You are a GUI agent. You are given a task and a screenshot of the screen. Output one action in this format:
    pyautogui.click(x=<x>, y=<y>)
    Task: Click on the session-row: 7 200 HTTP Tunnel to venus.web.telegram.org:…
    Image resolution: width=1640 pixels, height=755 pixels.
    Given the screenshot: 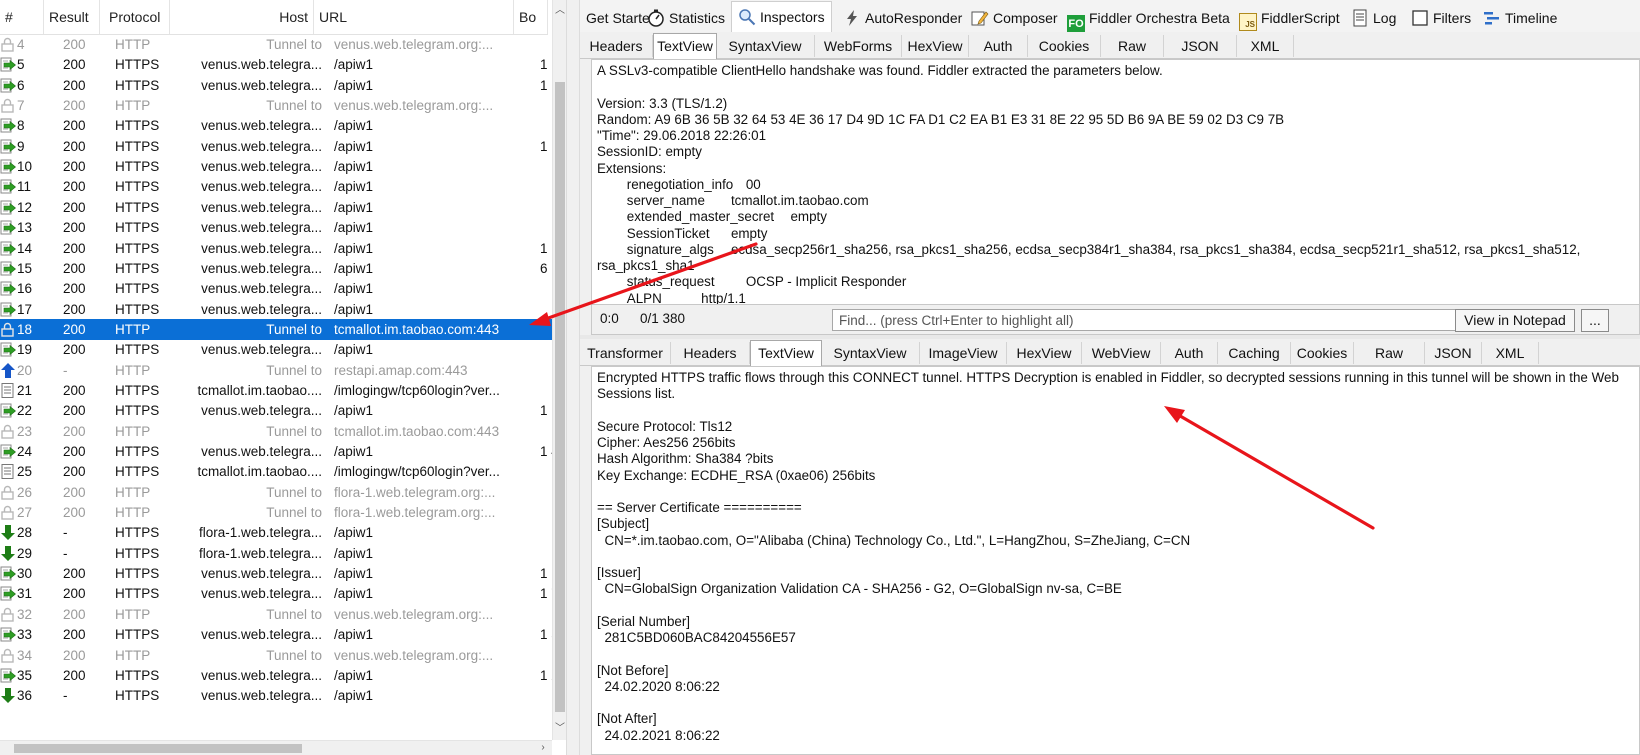 What is the action you would take?
    pyautogui.click(x=276, y=105)
    